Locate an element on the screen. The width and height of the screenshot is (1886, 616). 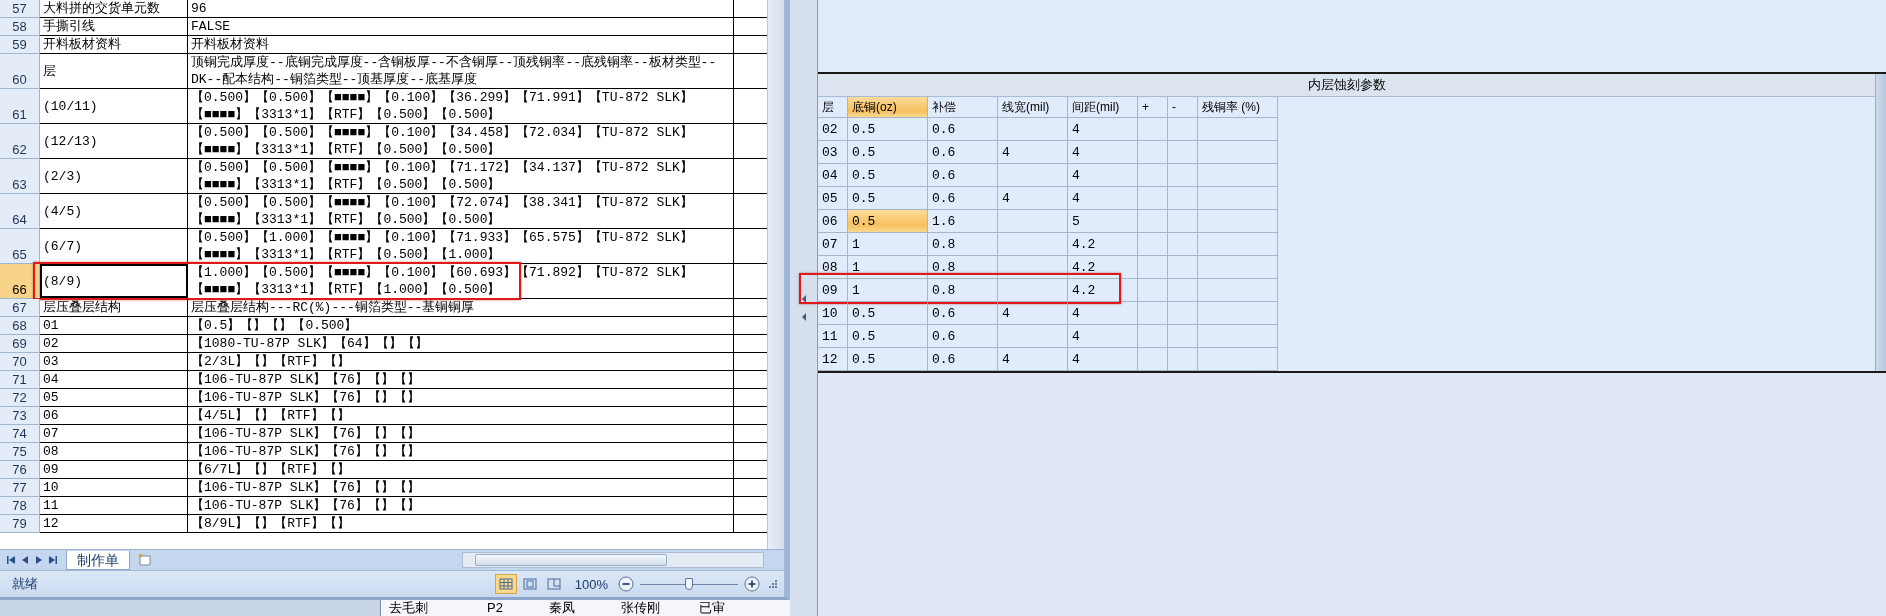
row-number: 62 is located at coordinates (20, 141).